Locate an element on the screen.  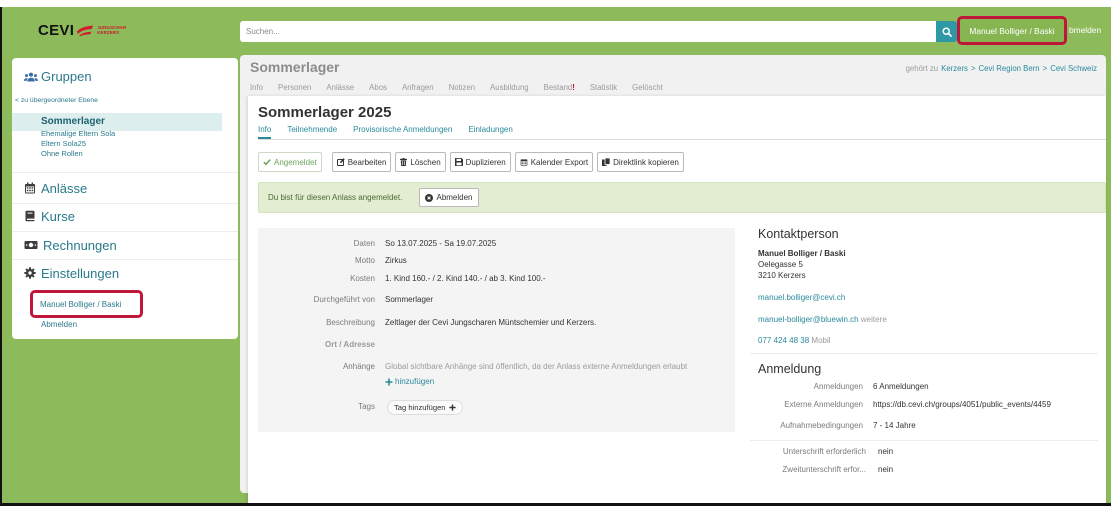
calendar-icon is located at coordinates (524, 162).